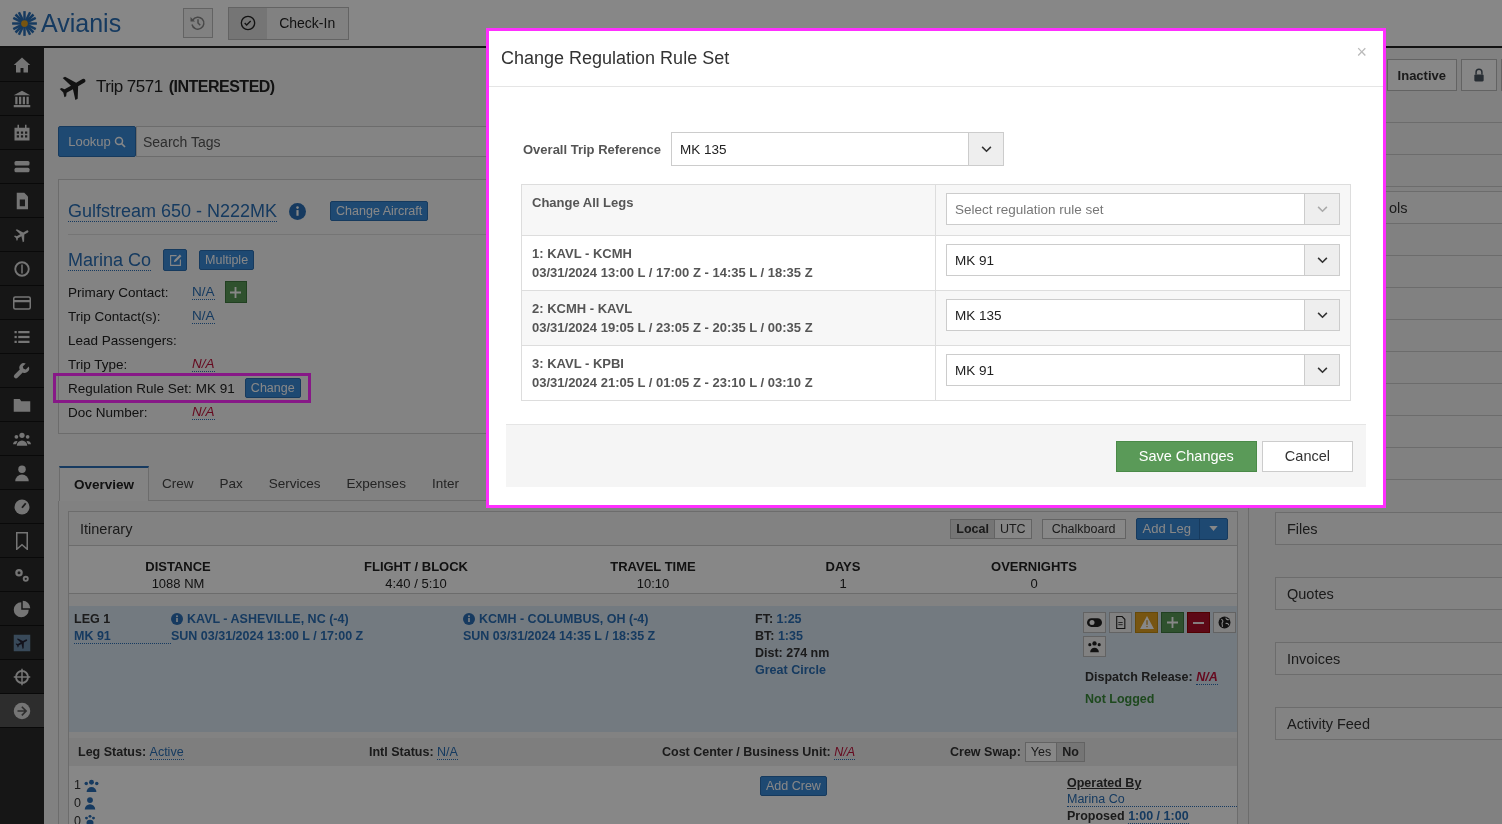 This screenshot has height=824, width=1502. Describe the element at coordinates (1479, 75) in the screenshot. I see `lock-button` at that location.